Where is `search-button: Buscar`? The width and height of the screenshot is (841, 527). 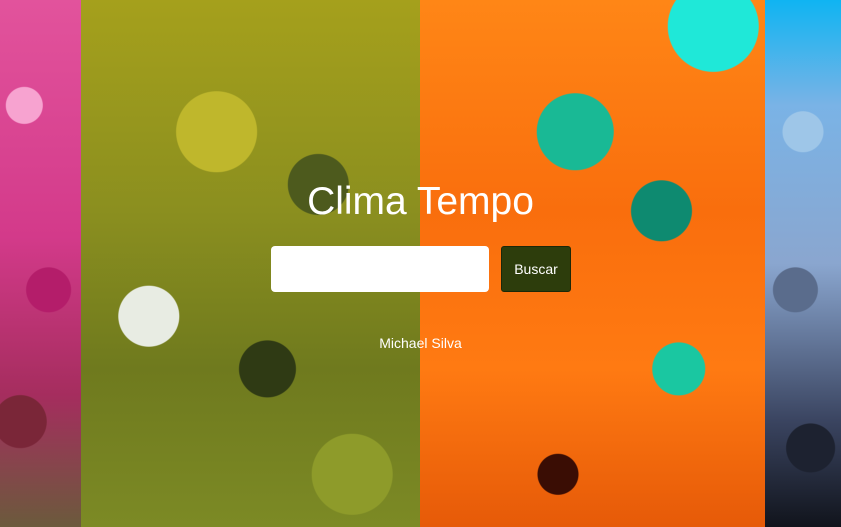 search-button: Buscar is located at coordinates (536, 269).